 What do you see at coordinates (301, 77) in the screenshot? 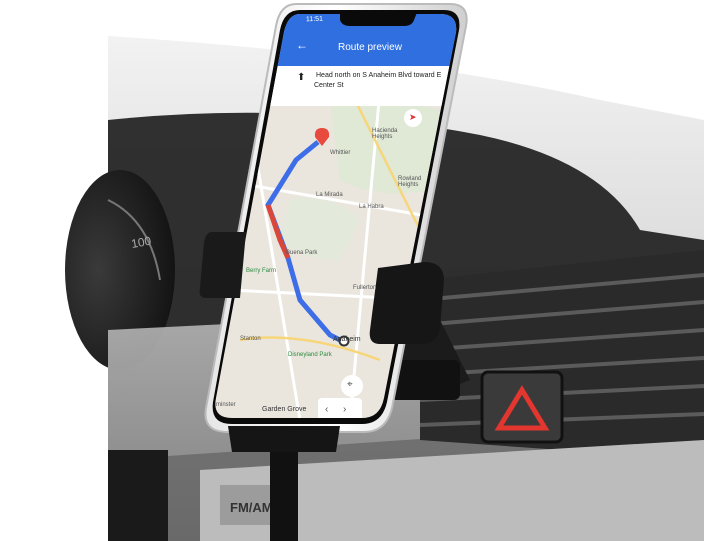
I see `north-arrow-icon: ⬆` at bounding box center [301, 77].